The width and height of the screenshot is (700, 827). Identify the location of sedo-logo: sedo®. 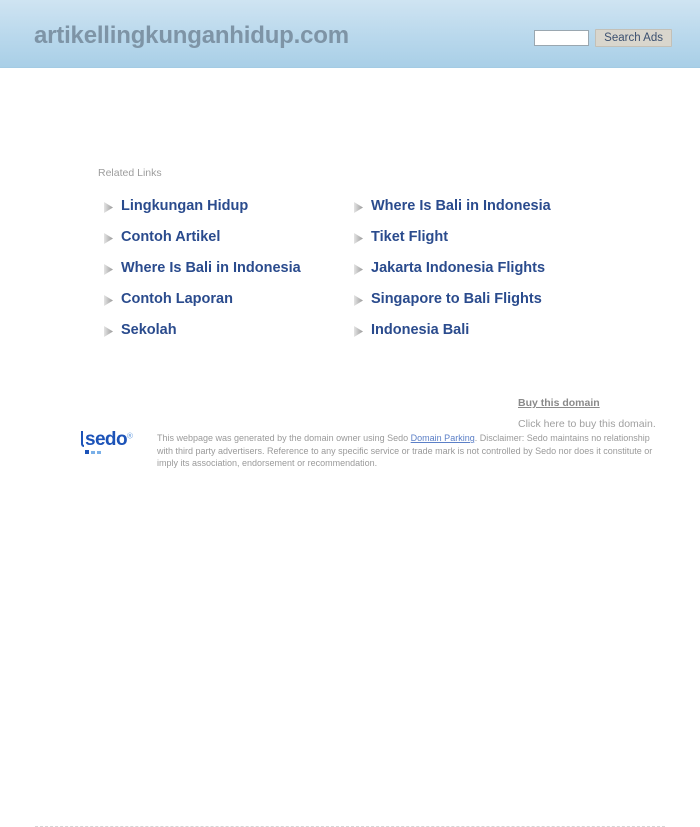
(113, 442).